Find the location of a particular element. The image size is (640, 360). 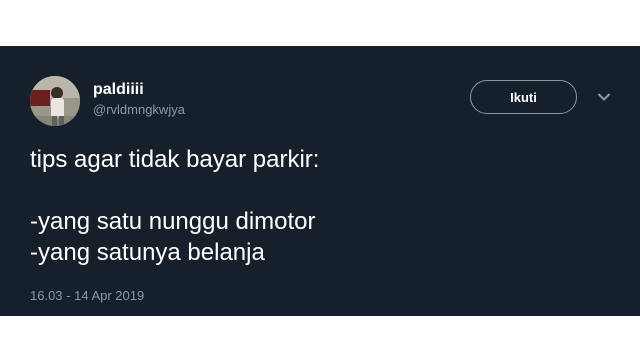

avatar-photo is located at coordinates (55, 101).